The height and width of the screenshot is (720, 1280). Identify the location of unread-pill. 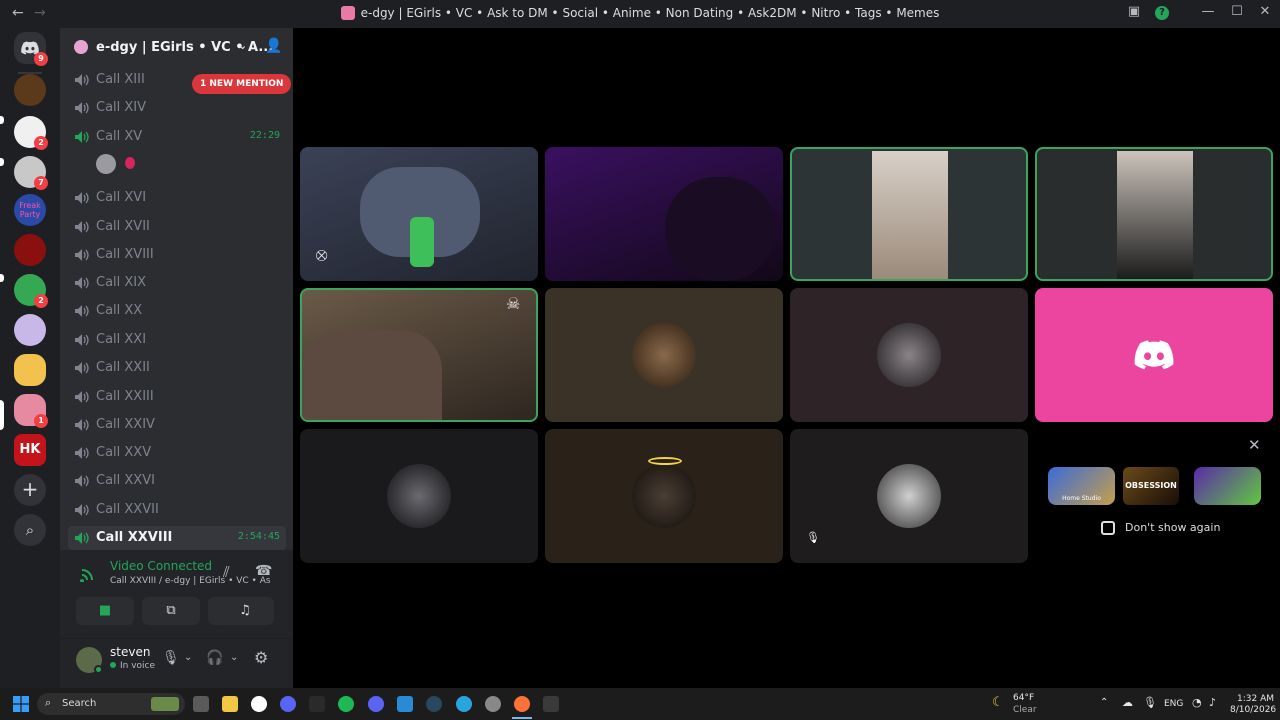
(2, 162).